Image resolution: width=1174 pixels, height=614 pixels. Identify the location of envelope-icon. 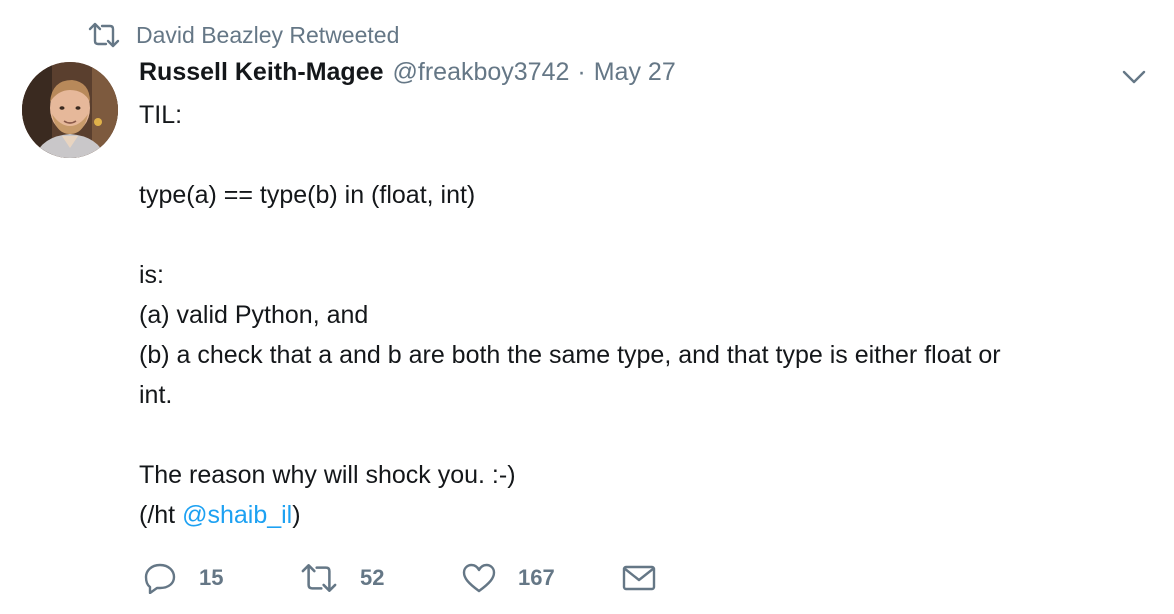
(639, 578).